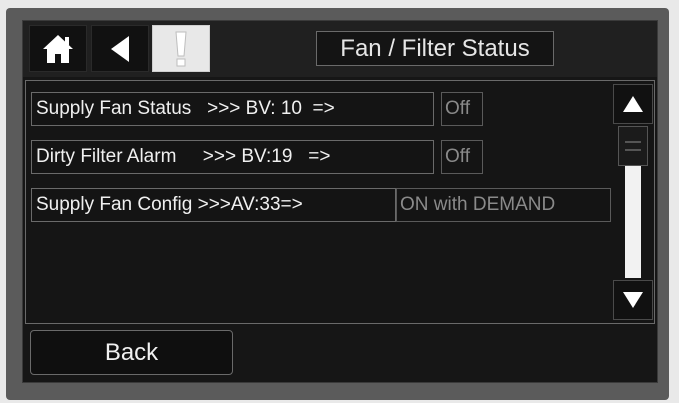 The height and width of the screenshot is (403, 679). I want to click on supply-fan-config-label: Supply Fan Config >>>AV:33=>, so click(213, 205).